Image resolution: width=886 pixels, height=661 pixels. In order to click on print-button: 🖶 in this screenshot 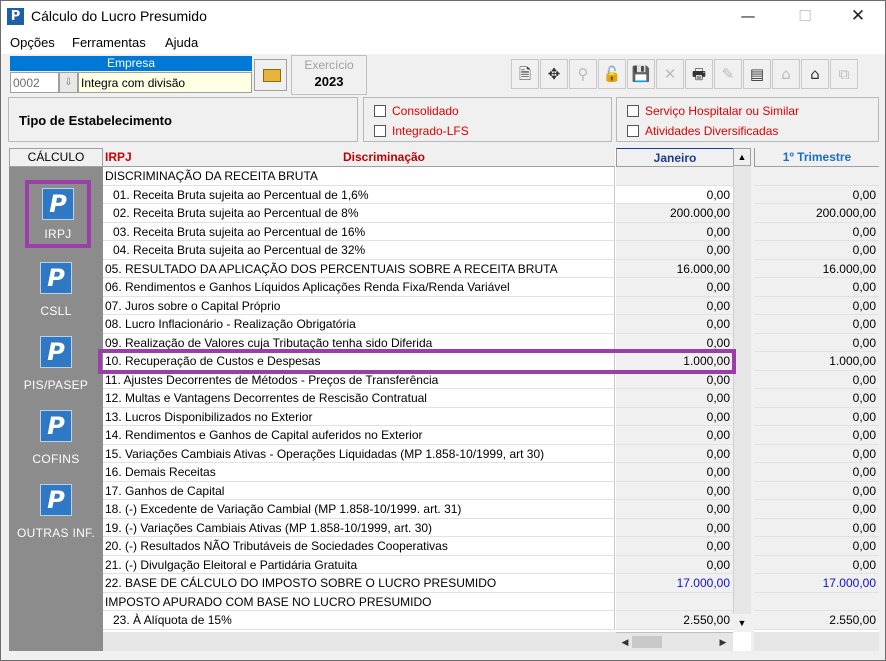, I will do `click(699, 74)`.